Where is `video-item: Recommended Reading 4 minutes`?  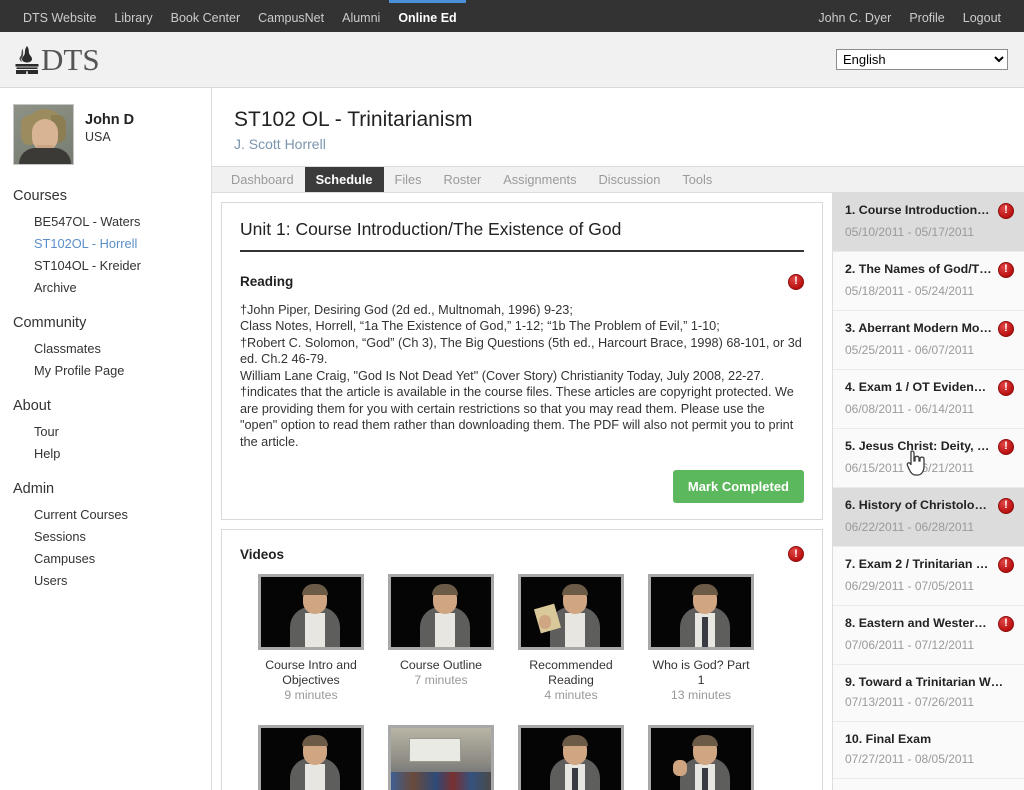 video-item: Recommended Reading 4 minutes is located at coordinates (571, 638).